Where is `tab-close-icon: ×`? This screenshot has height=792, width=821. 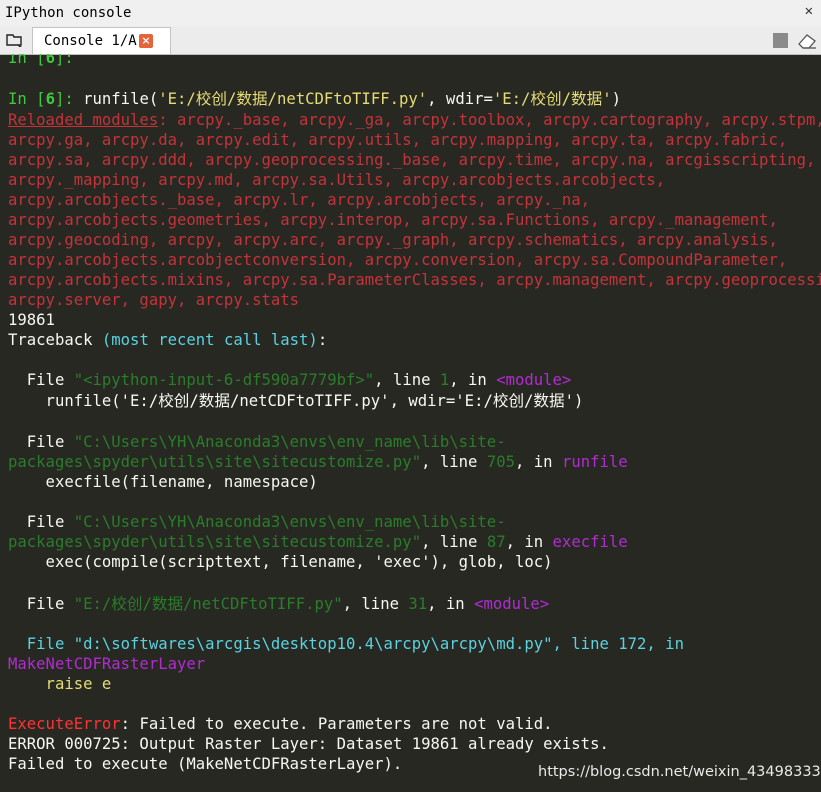
tab-close-icon: × is located at coordinates (146, 41).